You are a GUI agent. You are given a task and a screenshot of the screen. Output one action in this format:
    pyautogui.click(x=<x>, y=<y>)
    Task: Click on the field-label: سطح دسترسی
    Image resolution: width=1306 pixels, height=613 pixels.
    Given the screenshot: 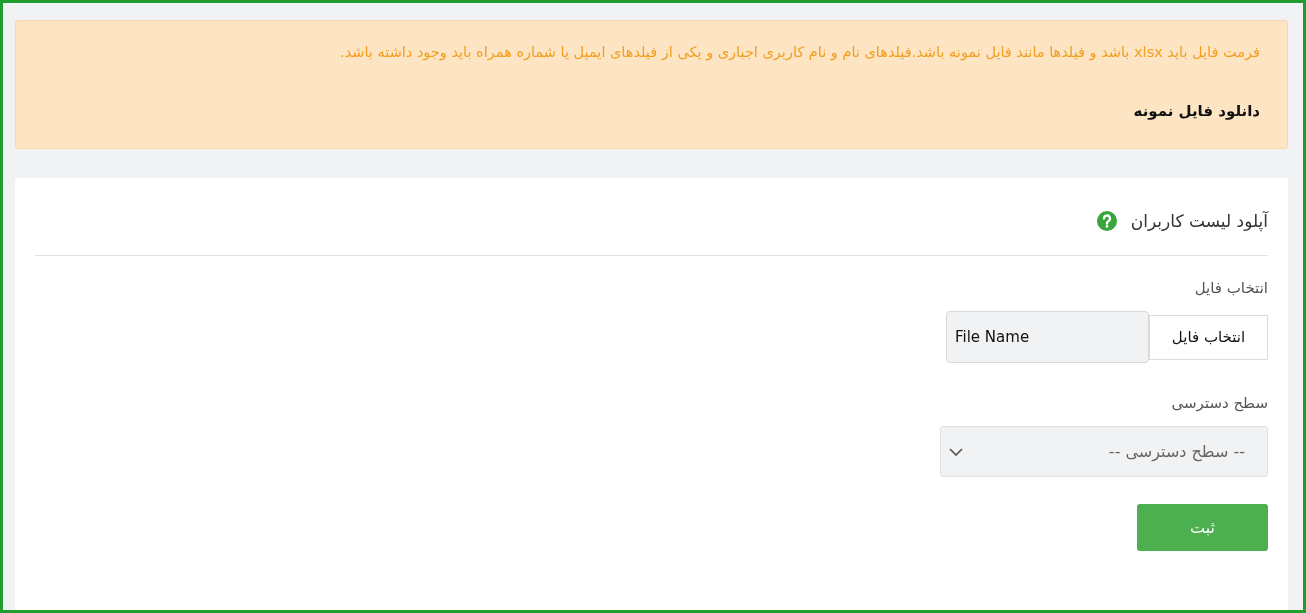 What is the action you would take?
    pyautogui.click(x=1219, y=403)
    